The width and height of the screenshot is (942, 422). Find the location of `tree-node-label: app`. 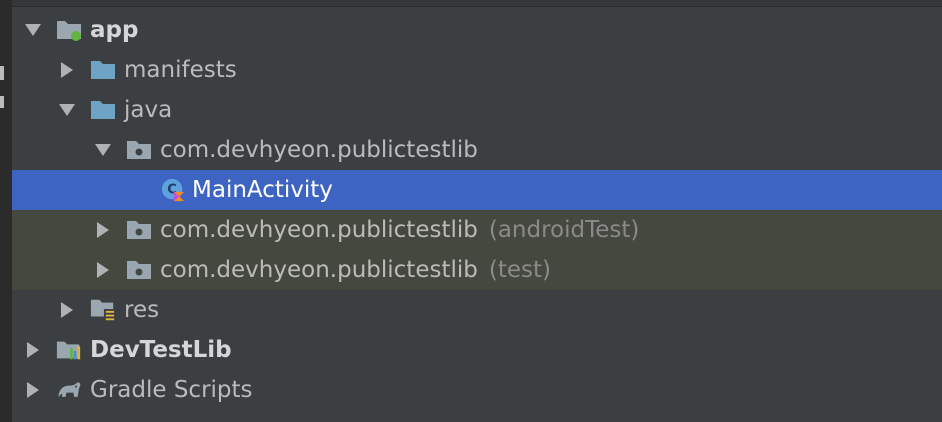

tree-node-label: app is located at coordinates (114, 30).